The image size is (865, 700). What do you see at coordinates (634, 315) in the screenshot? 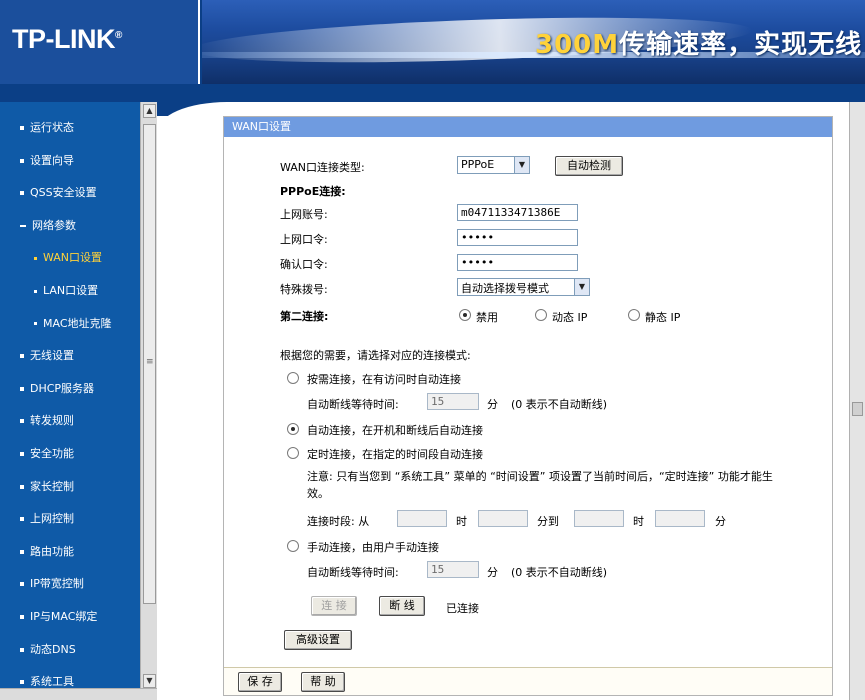
I see `radio-second-static` at bounding box center [634, 315].